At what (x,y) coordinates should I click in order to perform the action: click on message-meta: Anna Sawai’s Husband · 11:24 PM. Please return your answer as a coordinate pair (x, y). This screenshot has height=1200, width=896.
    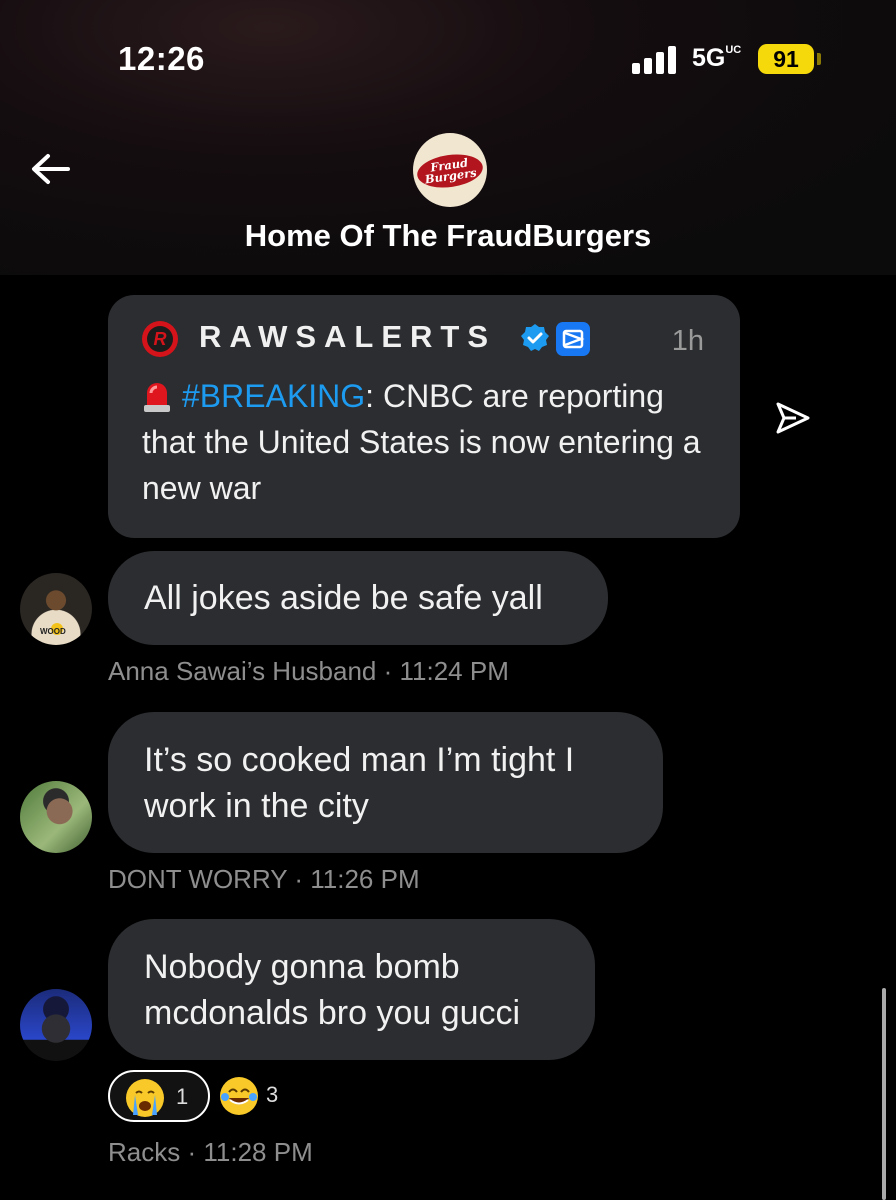
    Looking at the image, I should click on (308, 671).